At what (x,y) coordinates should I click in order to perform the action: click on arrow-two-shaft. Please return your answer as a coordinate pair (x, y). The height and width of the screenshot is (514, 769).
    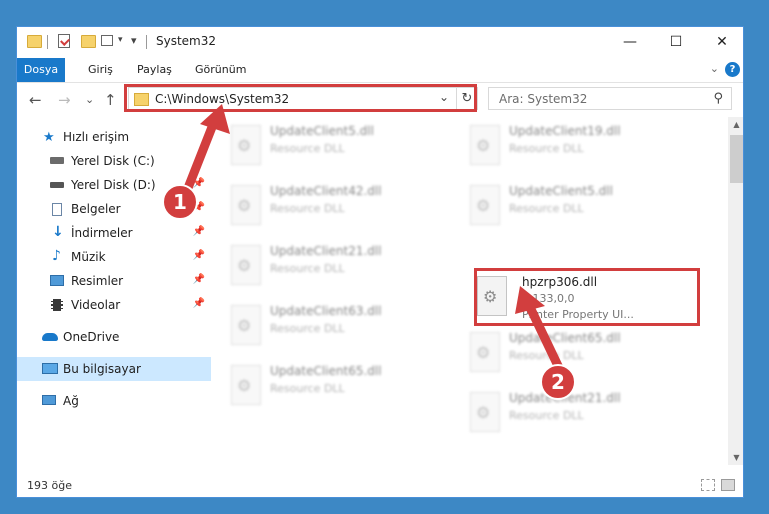
    Looking at the image, I should click on (544, 336).